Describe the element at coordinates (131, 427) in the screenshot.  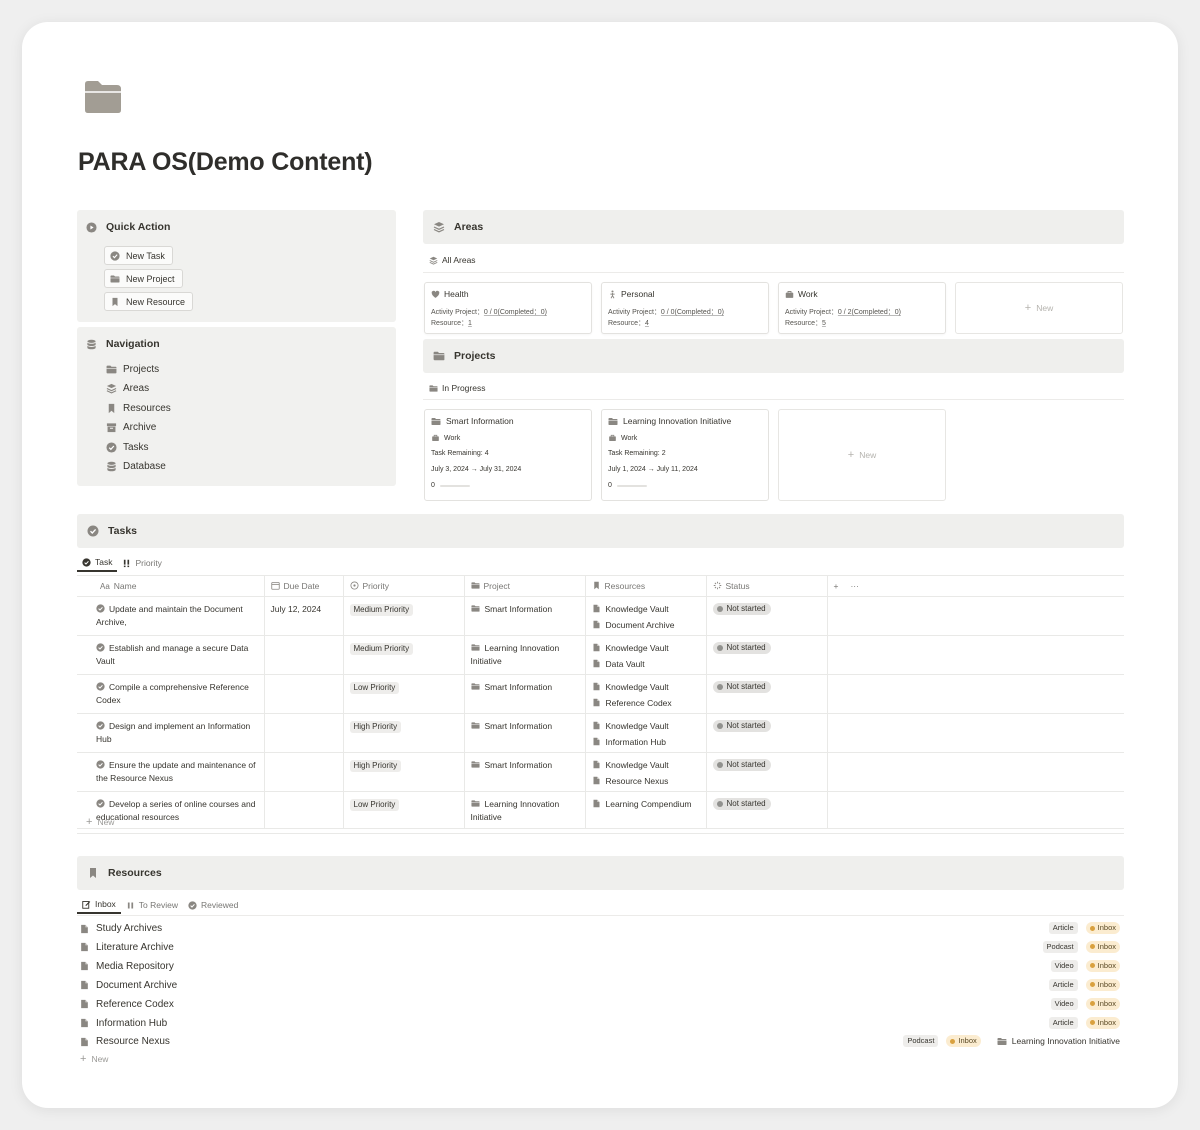
I see `nav-item-archive: Archive` at that location.